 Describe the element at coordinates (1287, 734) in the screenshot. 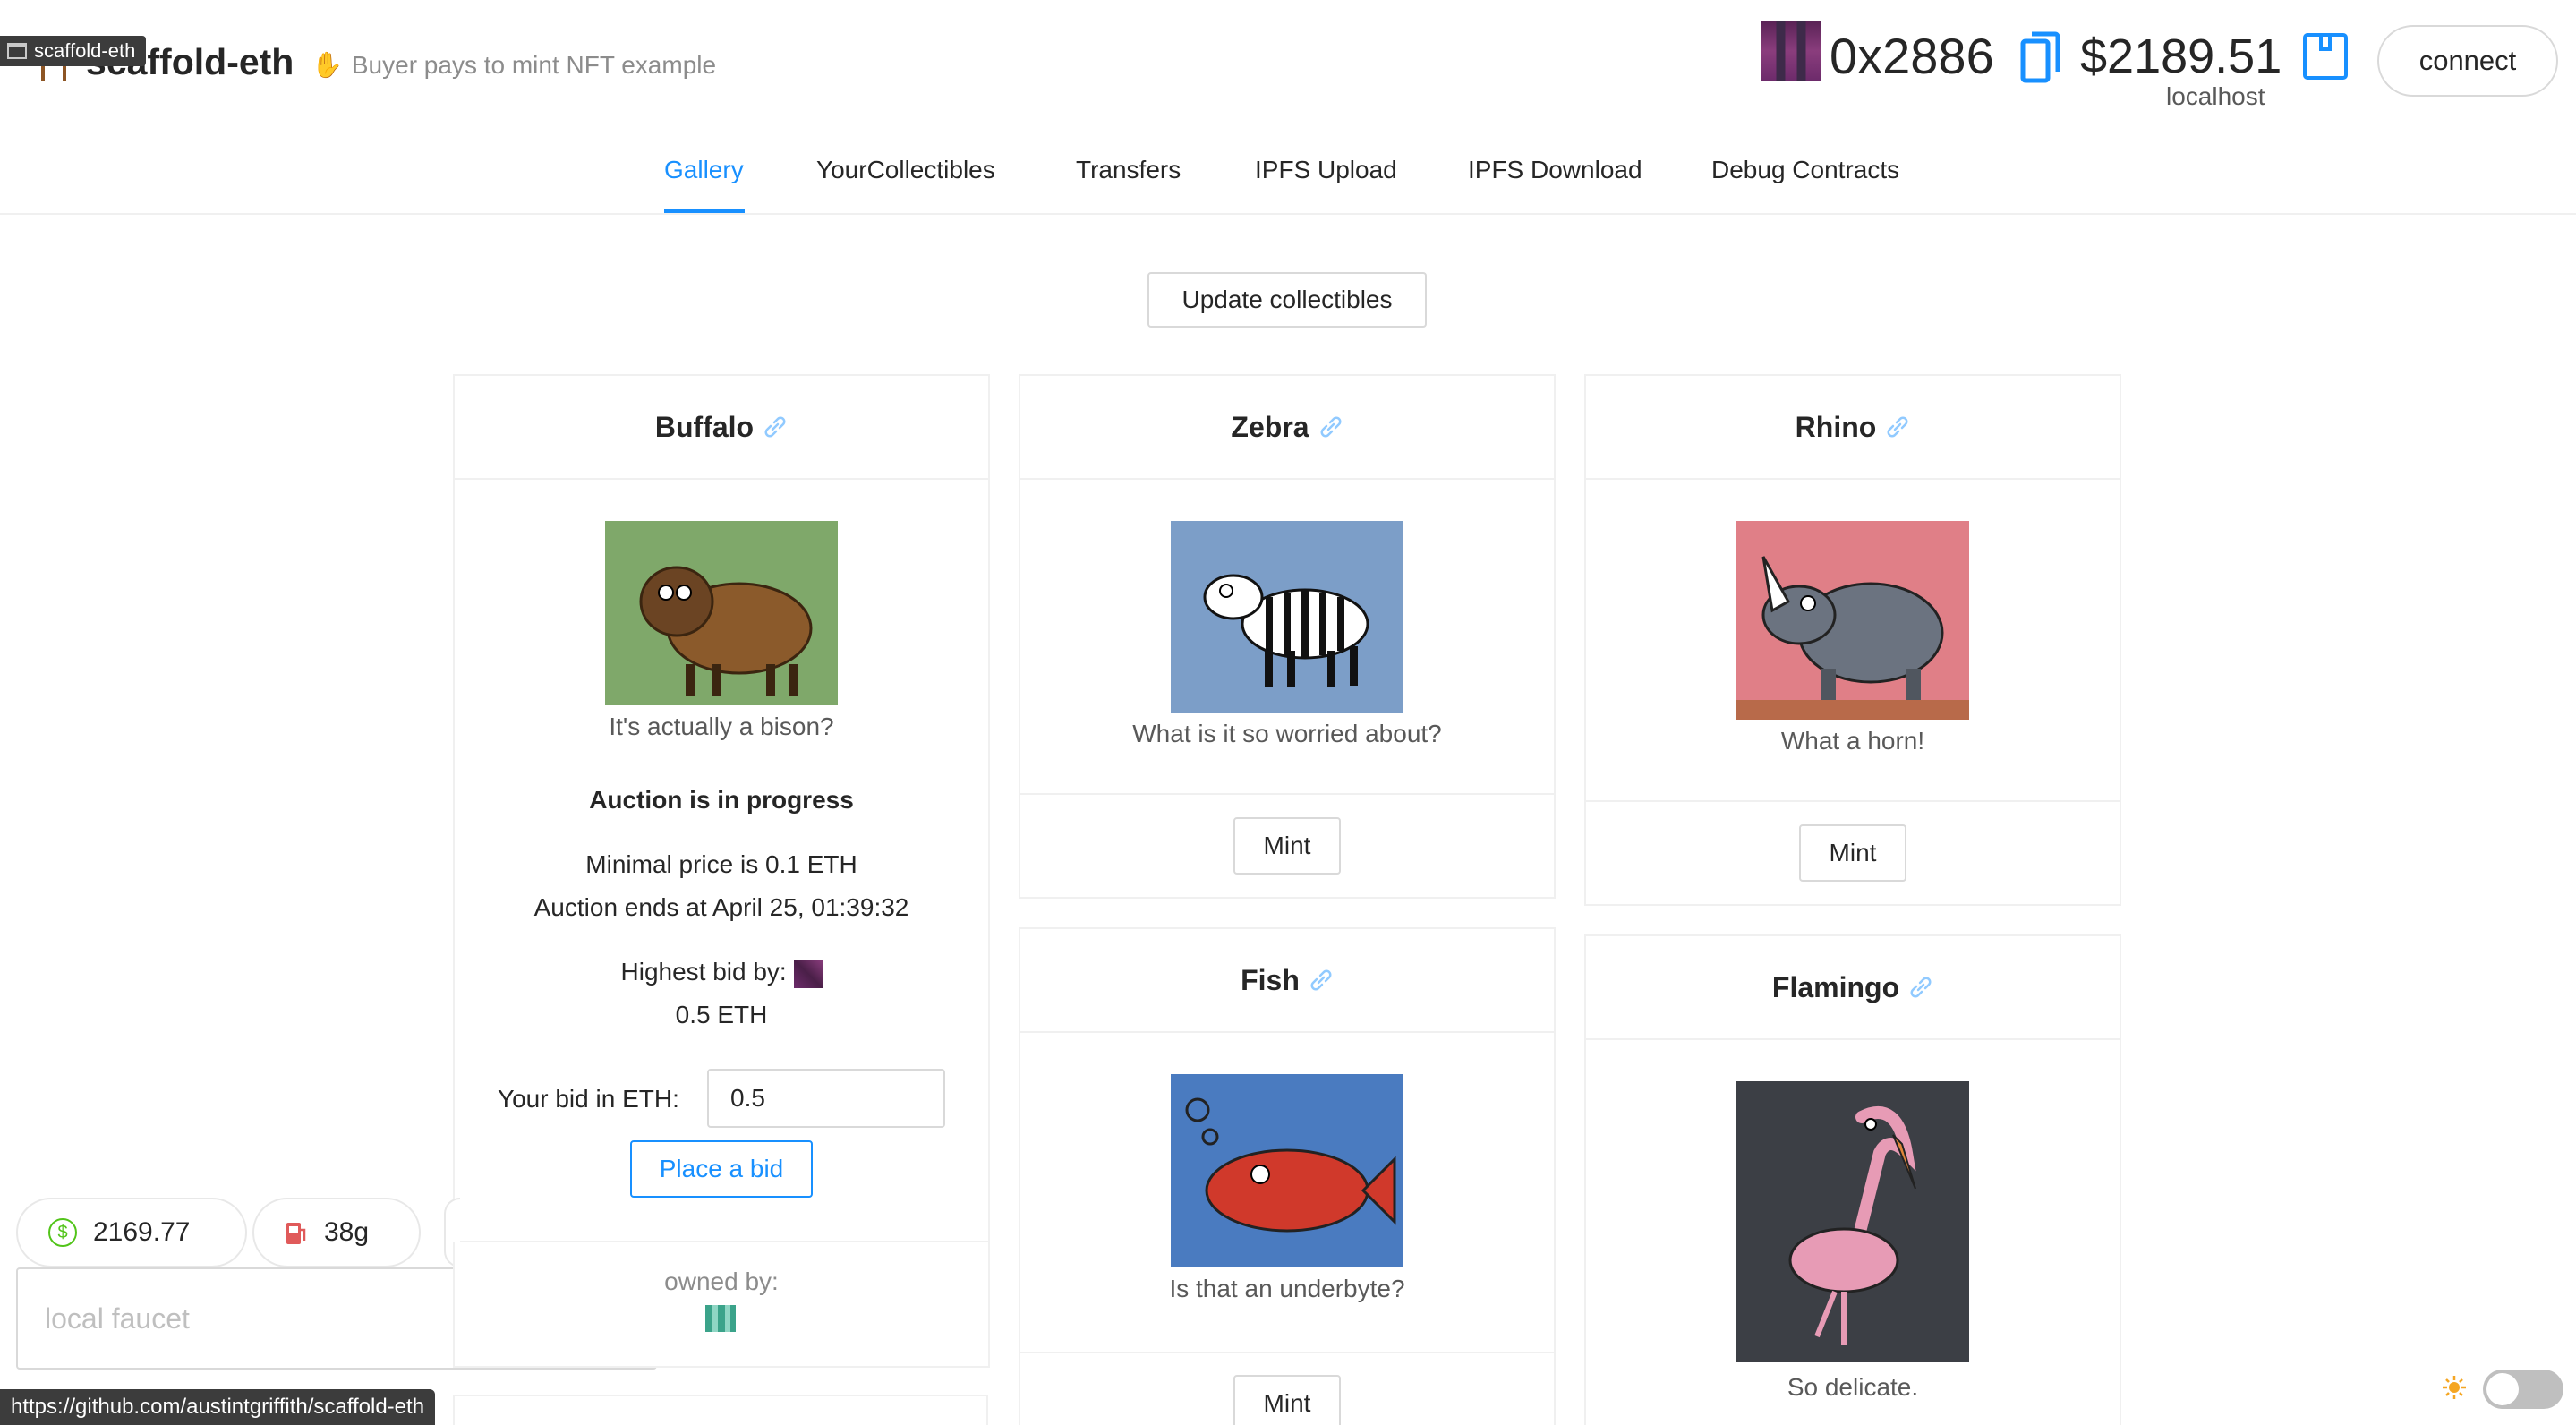

I see `card-description: What is it so worried about?` at that location.